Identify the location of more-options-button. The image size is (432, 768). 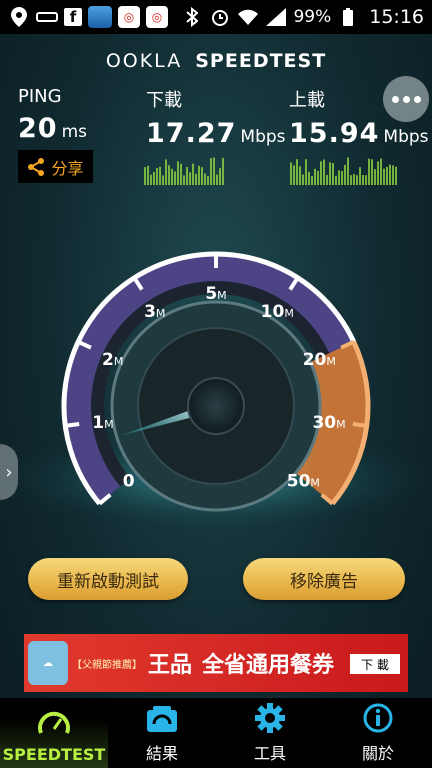
(406, 99).